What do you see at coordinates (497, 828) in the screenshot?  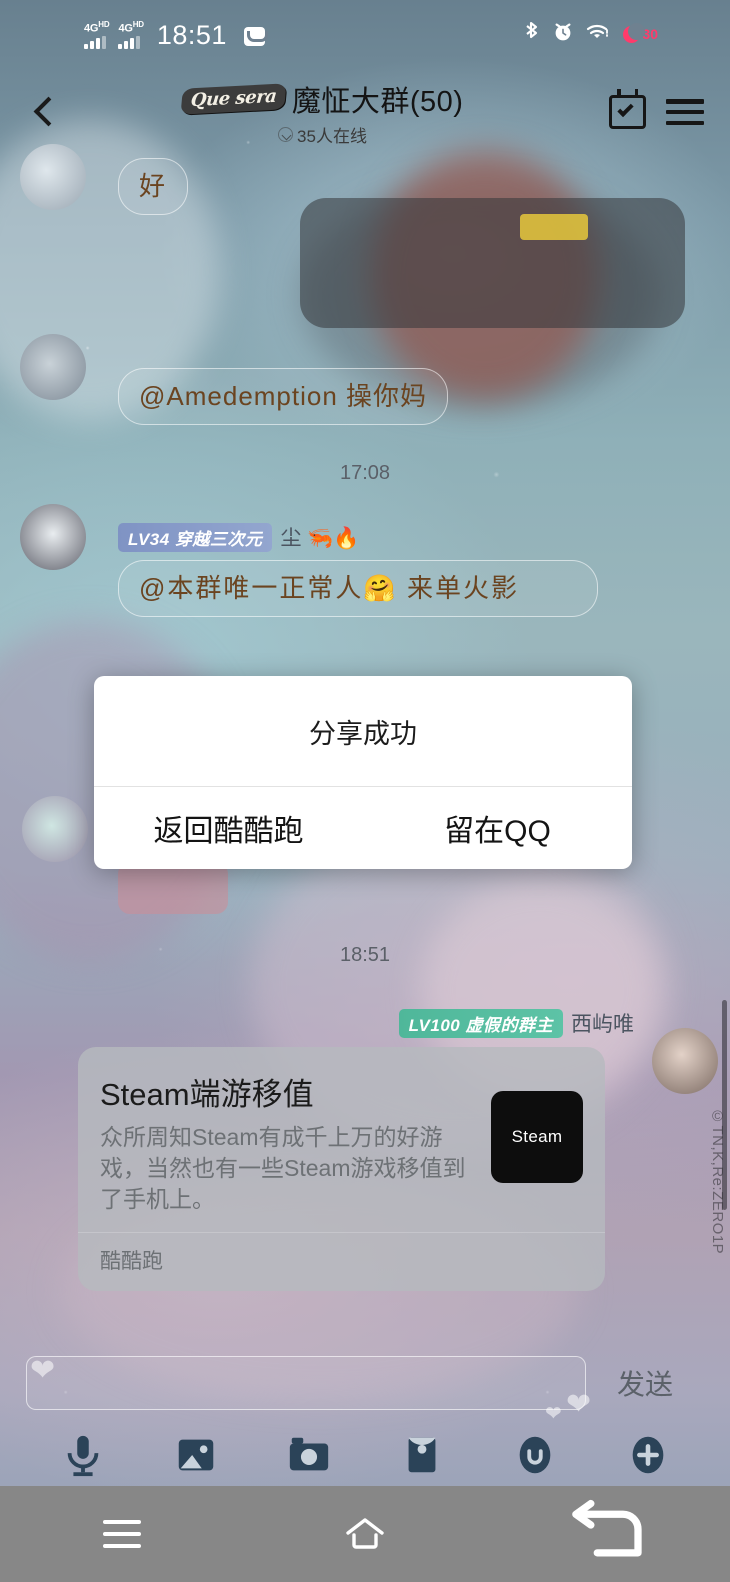 I see `stay-in-qq-button: 留在QQ` at bounding box center [497, 828].